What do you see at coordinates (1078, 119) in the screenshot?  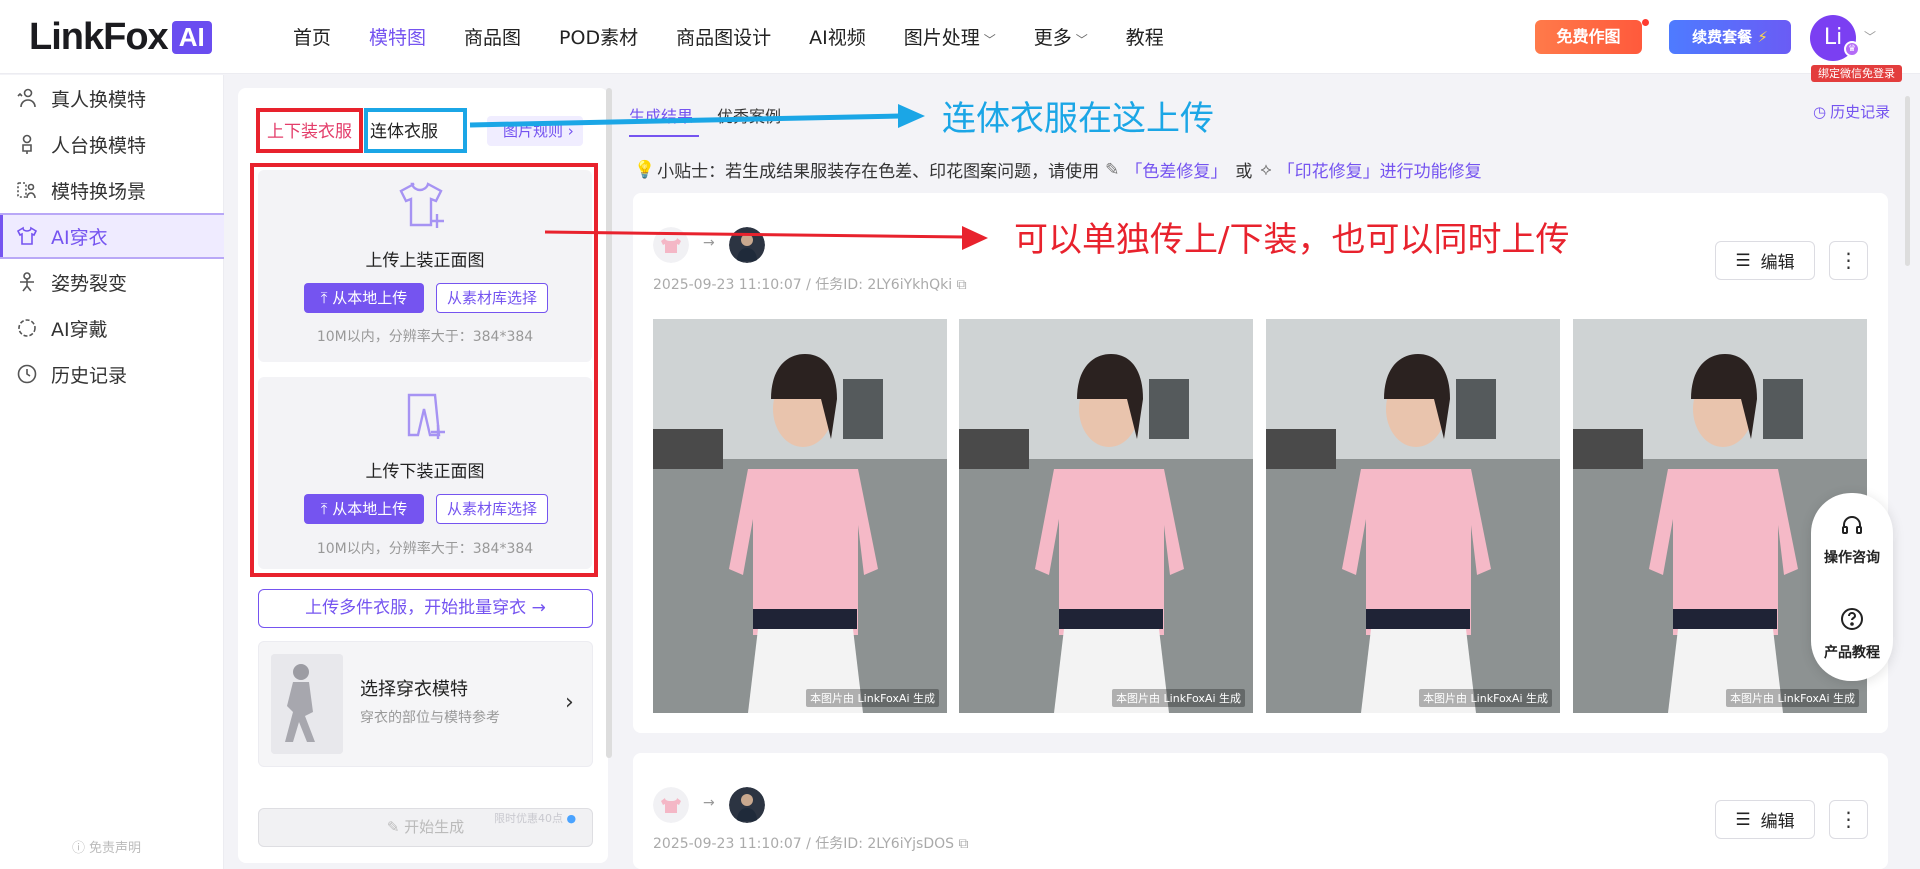 I see `annotation-onepiece-note: 连体衣服在这上传` at bounding box center [1078, 119].